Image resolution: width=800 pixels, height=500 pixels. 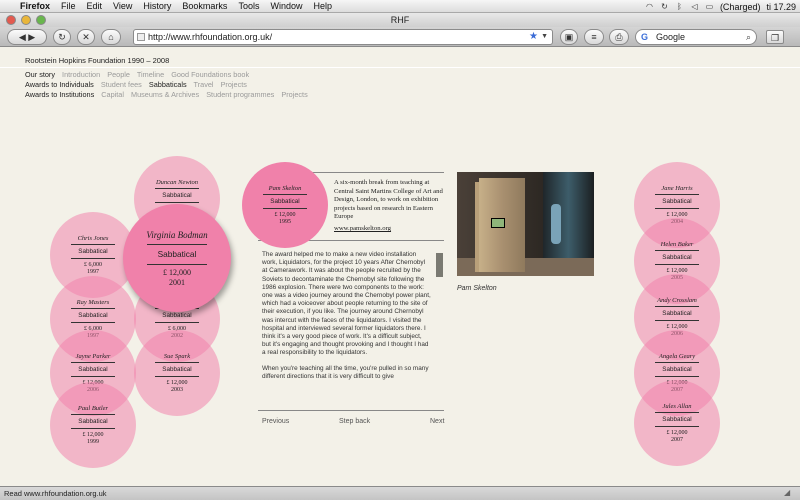 What do you see at coordinates (177, 282) in the screenshot?
I see `award-year: 2001` at bounding box center [177, 282].